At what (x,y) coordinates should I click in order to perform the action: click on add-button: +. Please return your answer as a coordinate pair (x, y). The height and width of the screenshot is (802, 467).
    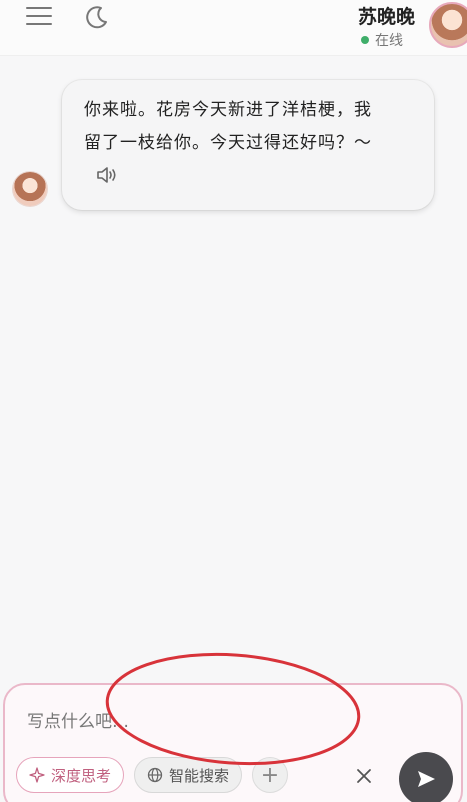
    Looking at the image, I should click on (270, 775).